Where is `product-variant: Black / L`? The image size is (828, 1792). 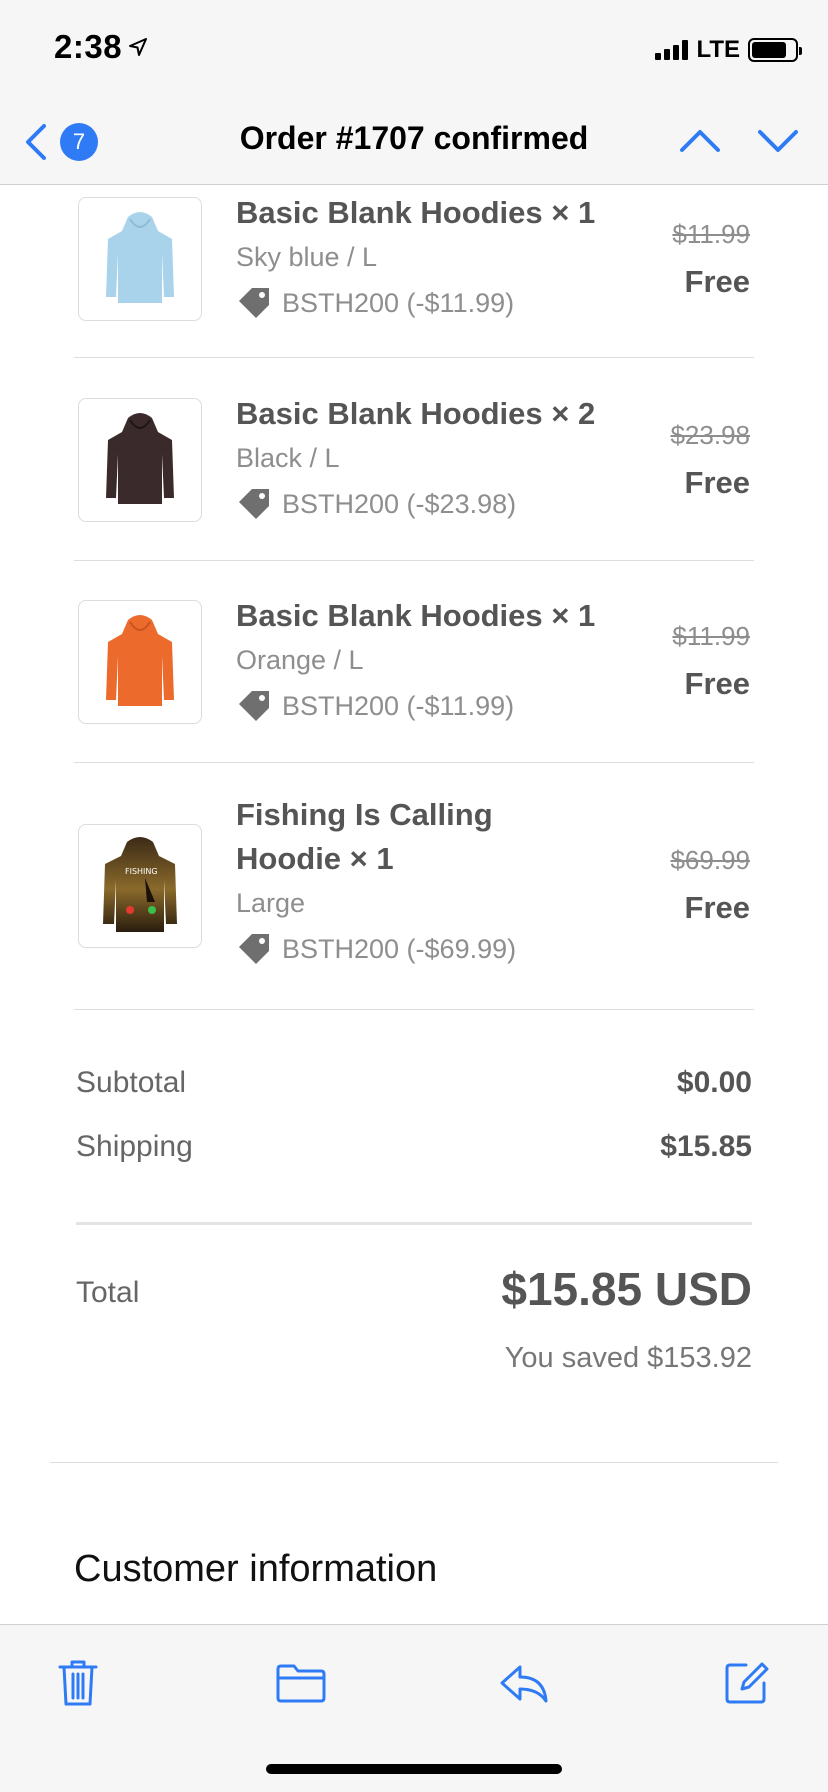
product-variant: Black / L is located at coordinates (288, 458).